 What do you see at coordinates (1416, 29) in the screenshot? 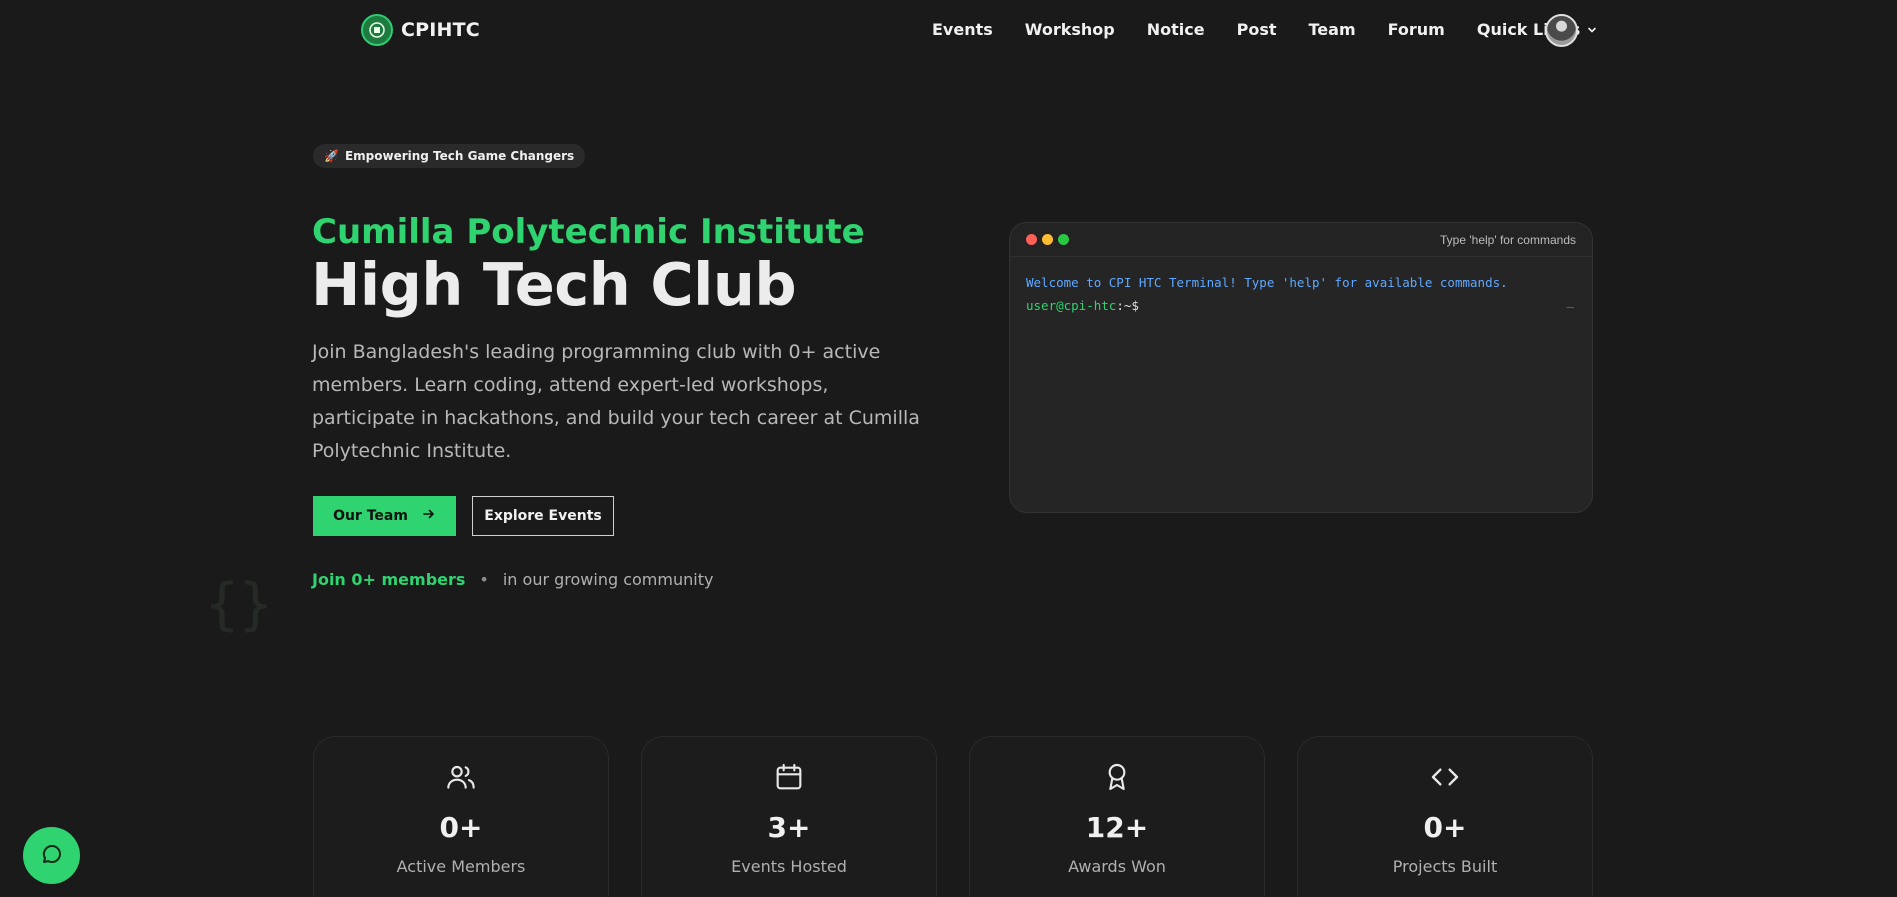
I see `nav-link-forum: Forum` at bounding box center [1416, 29].